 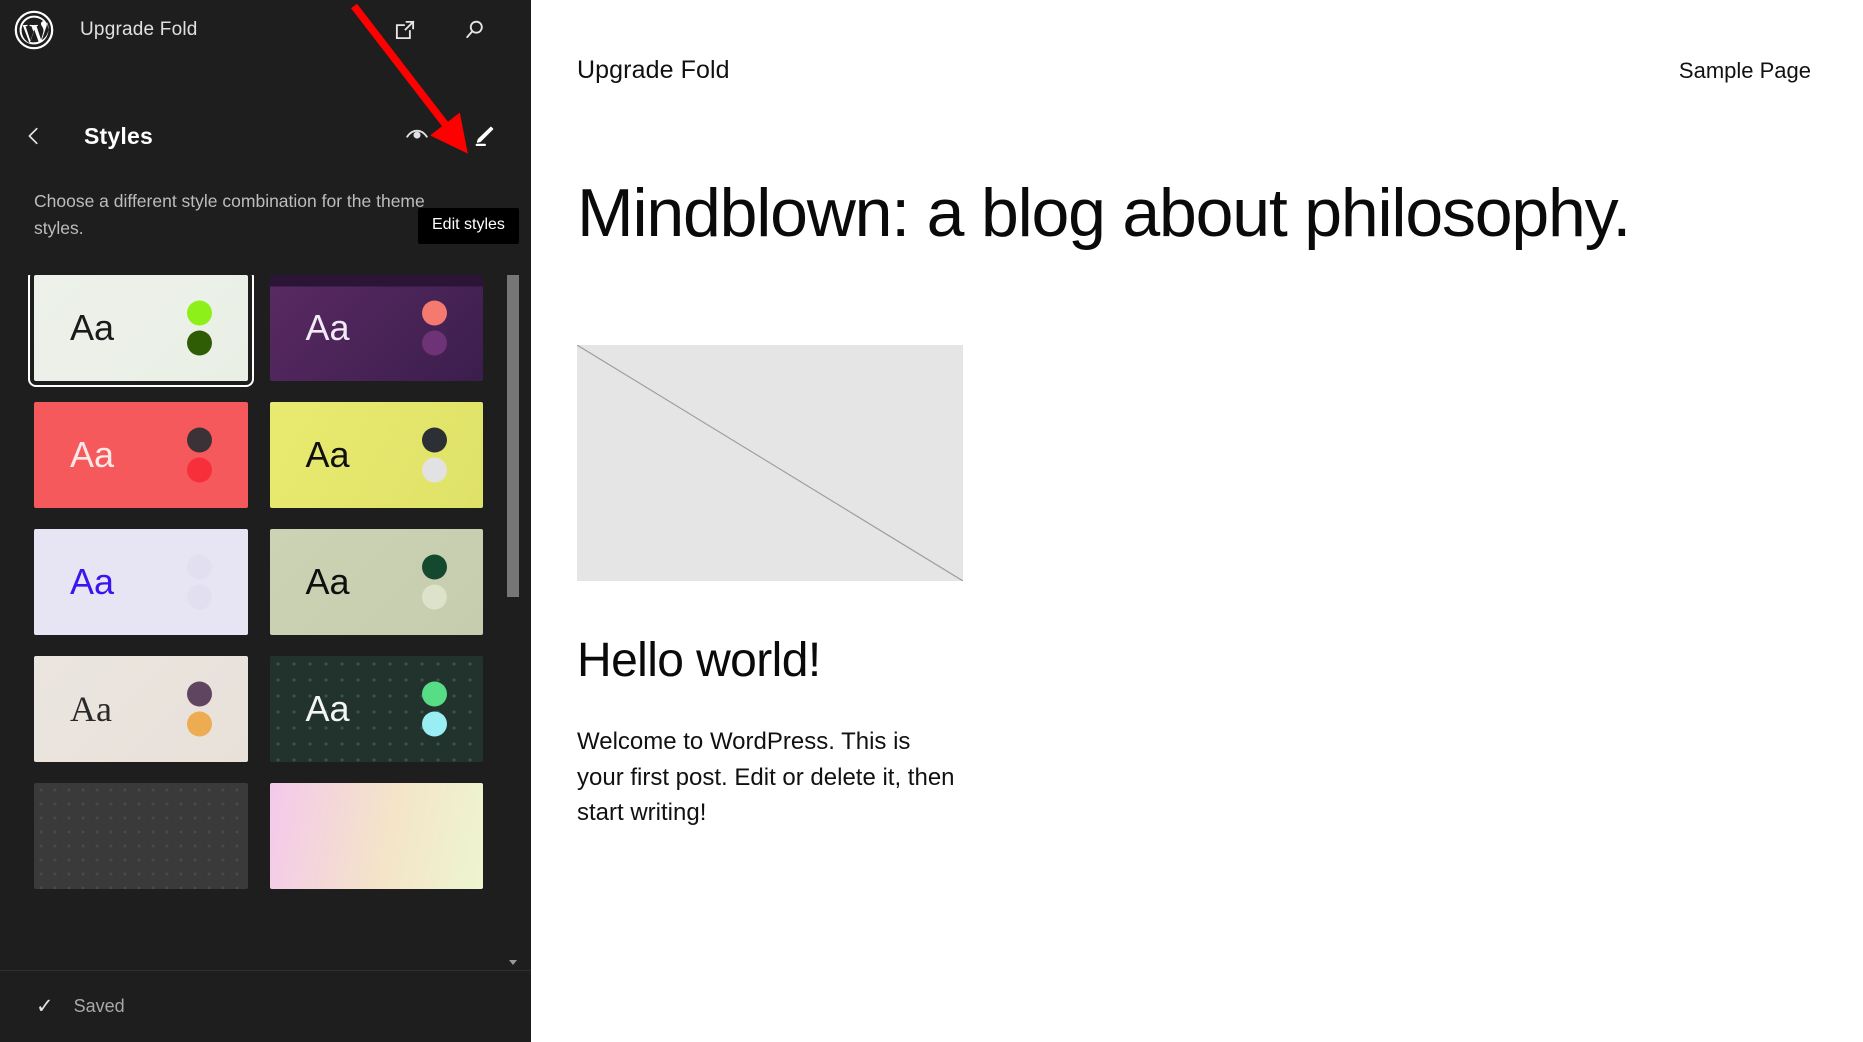 I want to click on sidebar-scrollbar-thumb, so click(x=513, y=436).